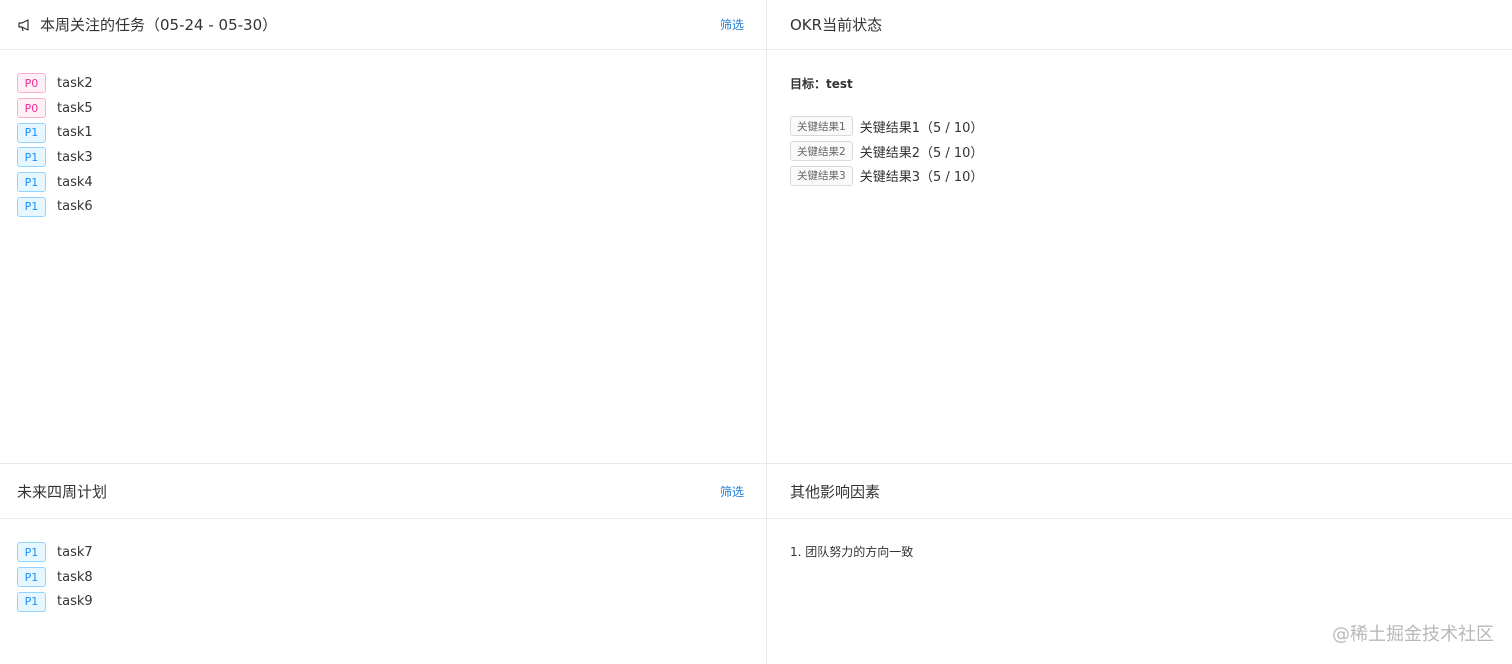  I want to click on key-result-tag: 关键结果1, so click(821, 126).